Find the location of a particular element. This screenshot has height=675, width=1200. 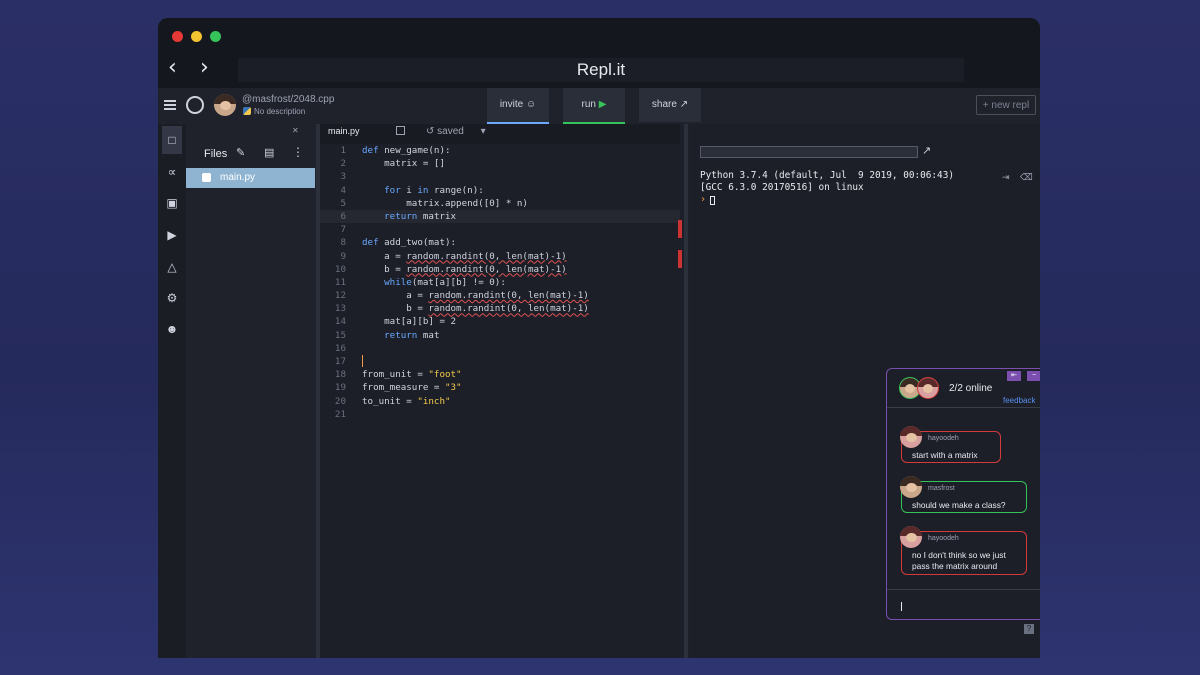

console-cursor is located at coordinates (712, 200).